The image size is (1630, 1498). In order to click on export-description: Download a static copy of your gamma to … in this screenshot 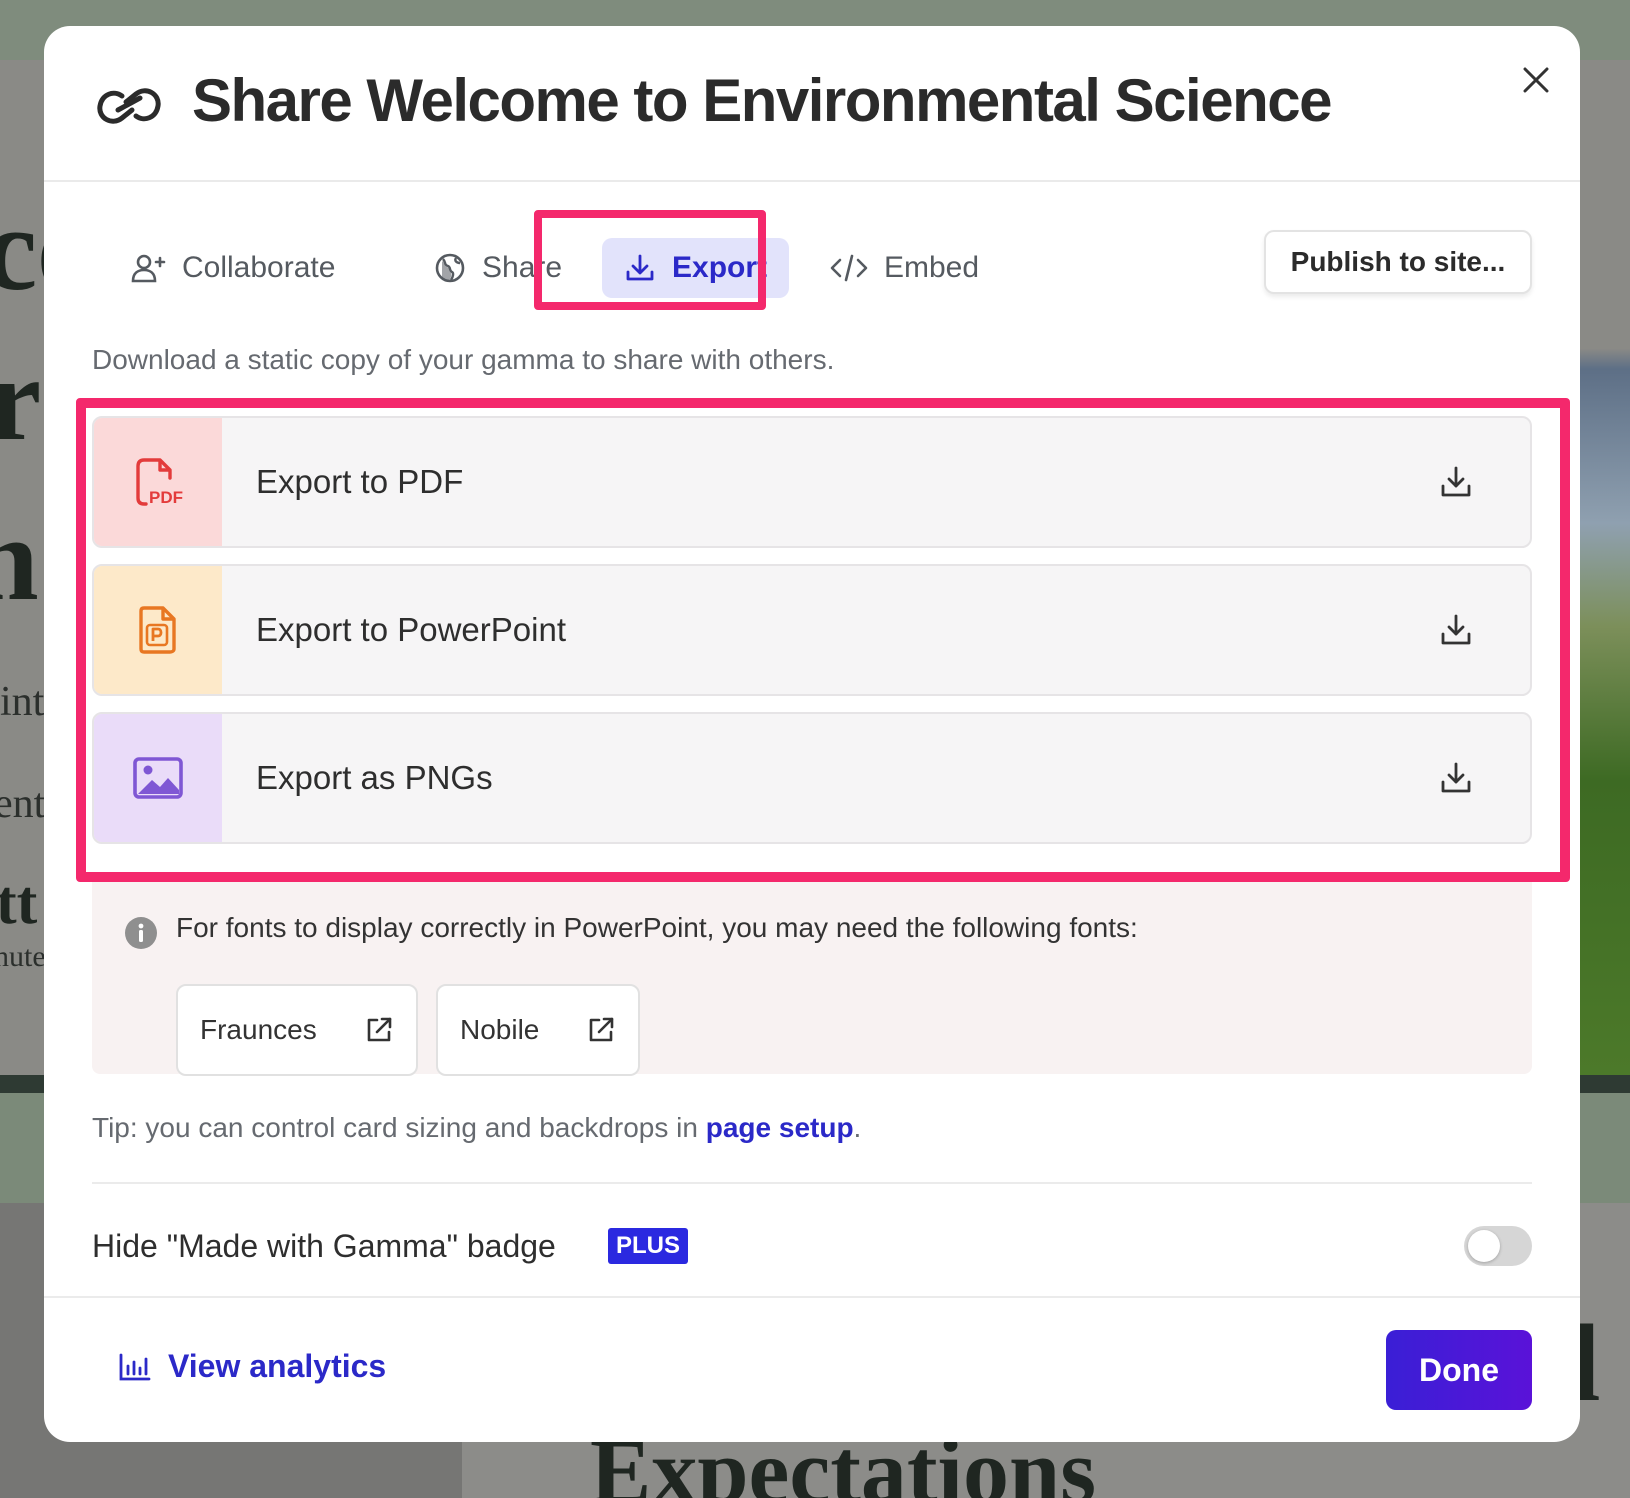, I will do `click(463, 359)`.